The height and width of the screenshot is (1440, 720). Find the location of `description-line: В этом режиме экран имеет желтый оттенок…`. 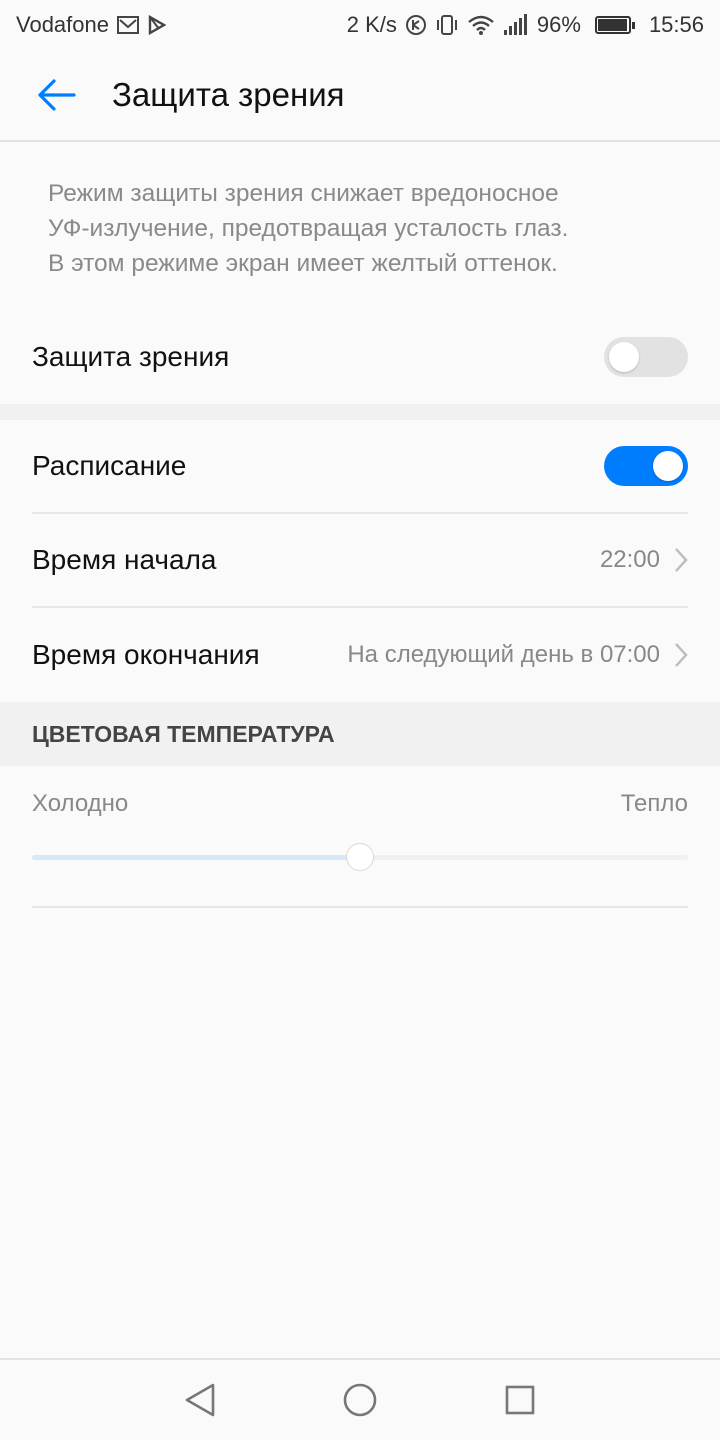

description-line: В этом режиме экран имеет желтый оттенок… is located at coordinates (303, 263).